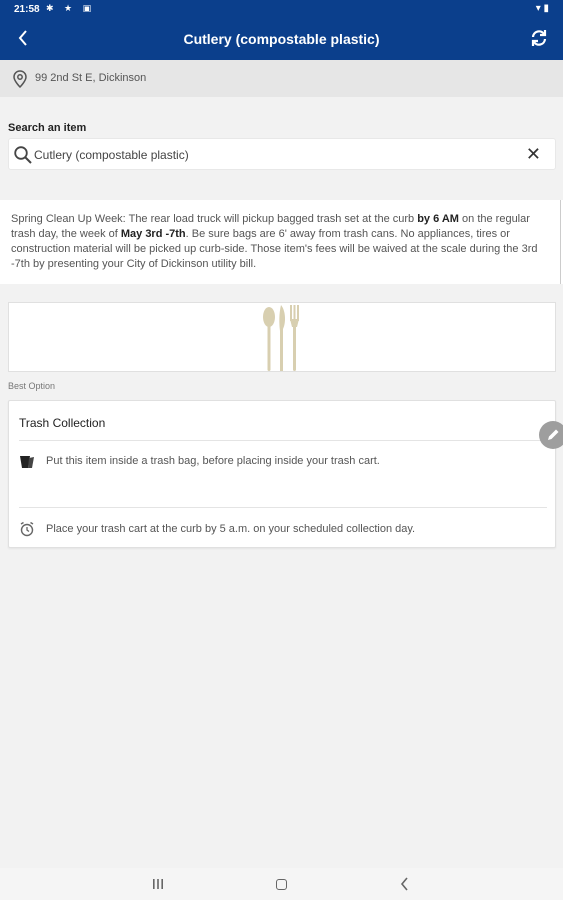 The image size is (563, 900). I want to click on pencil-icon, so click(553, 434).